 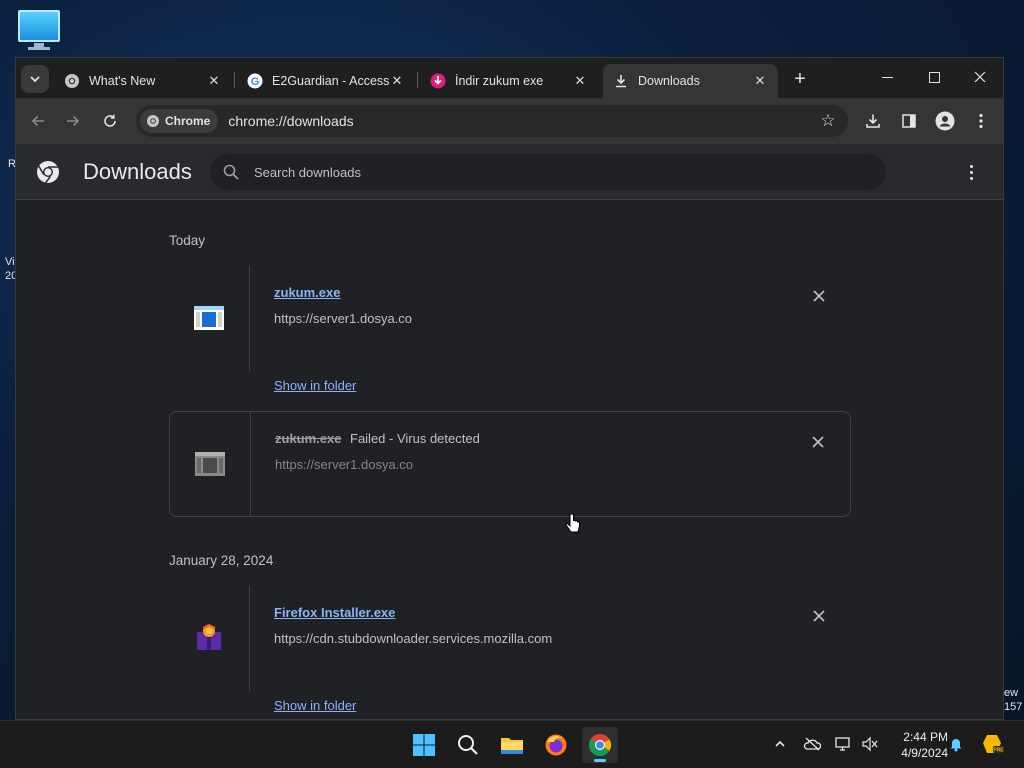 I want to click on clock-date: 4/9/2024, so click(x=924, y=753).